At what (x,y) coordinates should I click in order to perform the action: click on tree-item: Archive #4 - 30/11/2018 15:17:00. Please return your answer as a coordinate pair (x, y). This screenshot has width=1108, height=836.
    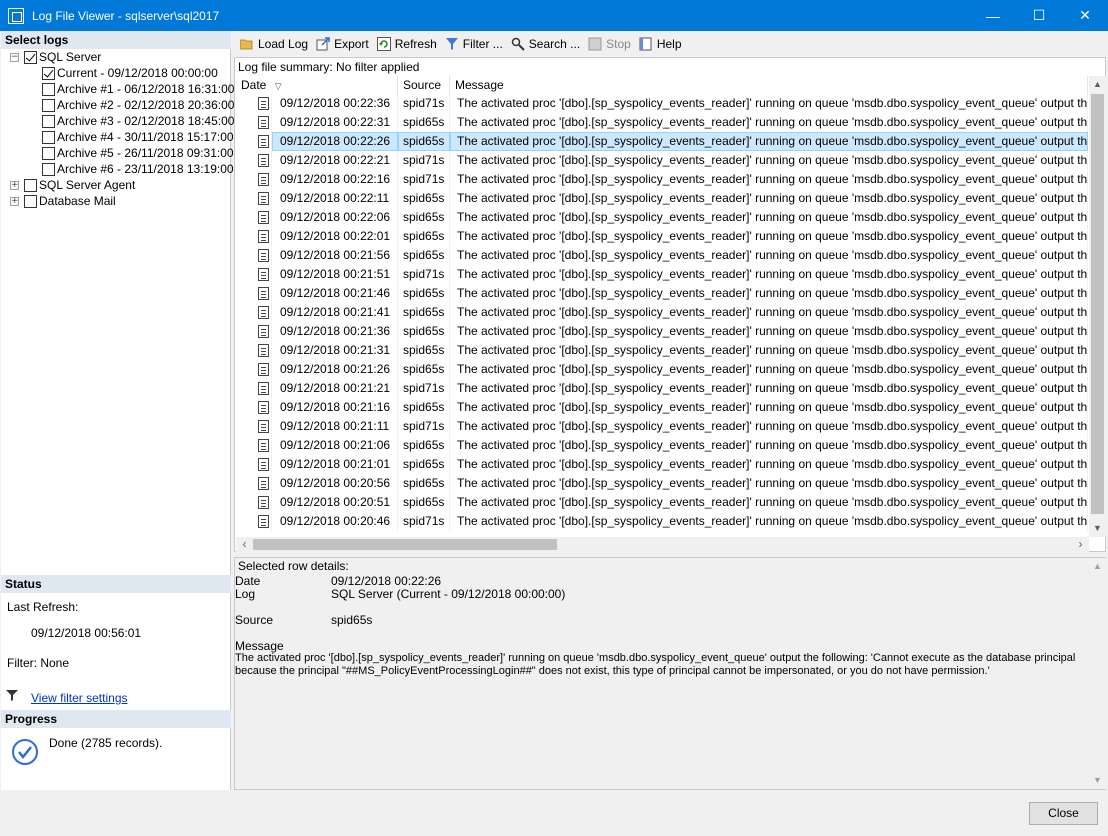
    Looking at the image, I should click on (138, 137).